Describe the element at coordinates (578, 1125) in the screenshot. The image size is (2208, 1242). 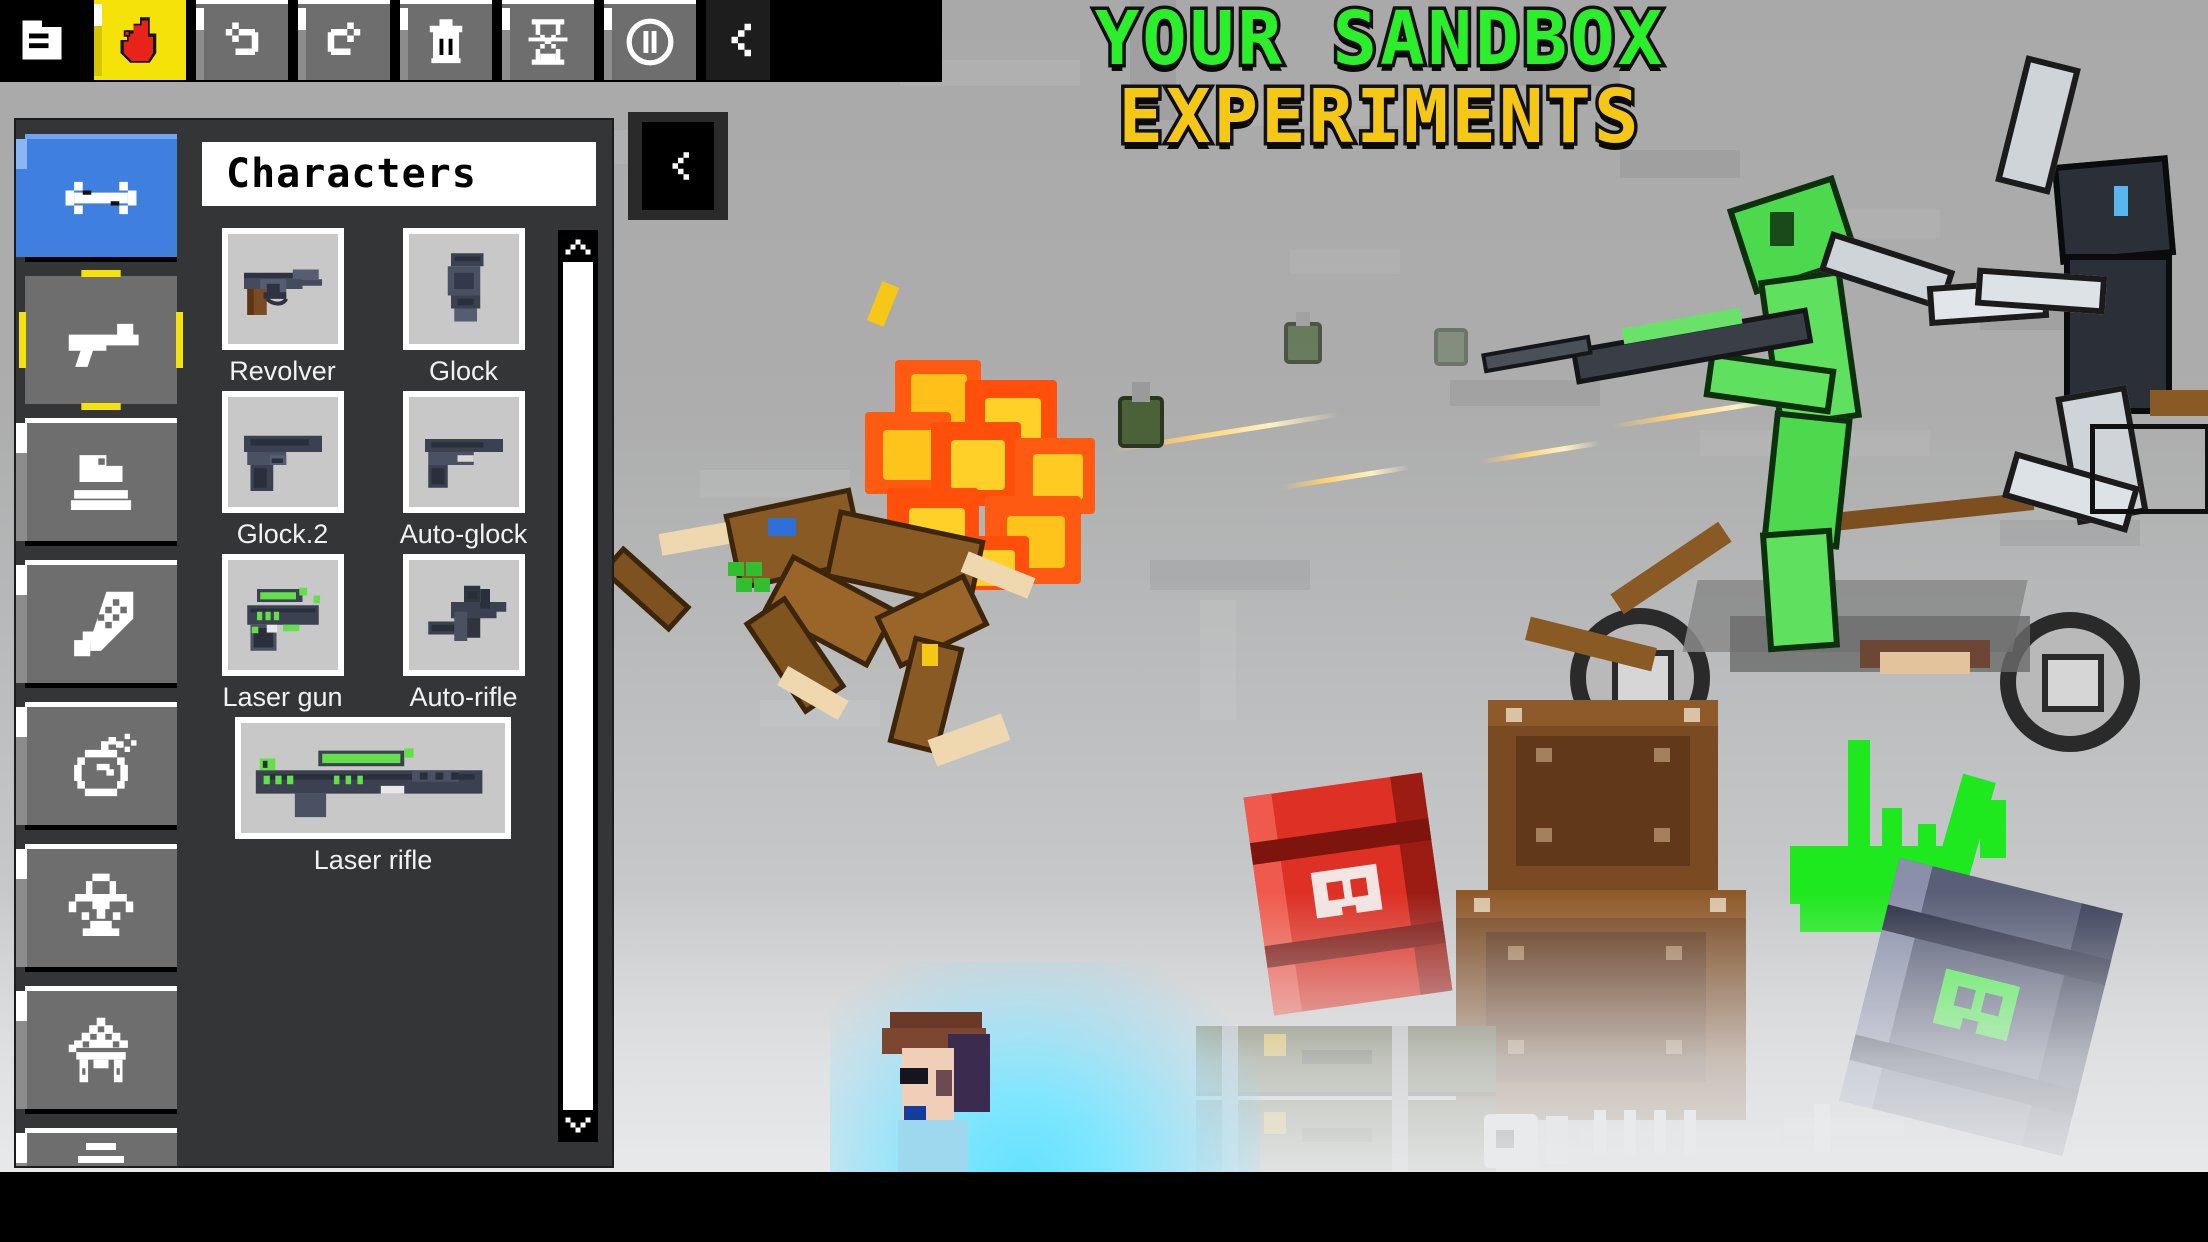
I see `chevron-down-icon` at that location.